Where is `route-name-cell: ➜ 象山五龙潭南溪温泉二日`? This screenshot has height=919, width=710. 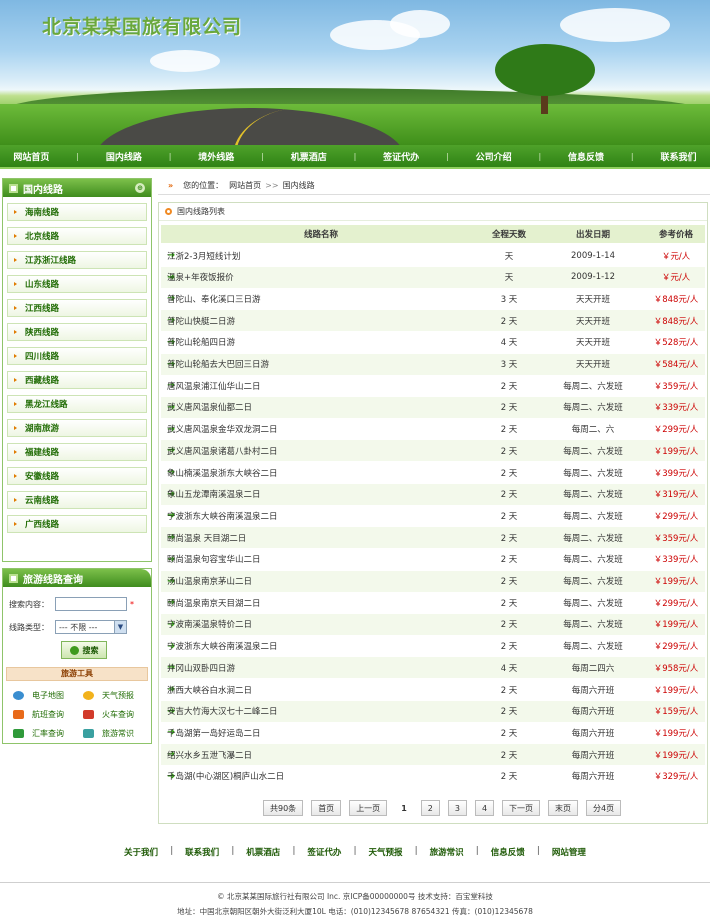 route-name-cell: ➜ 象山五龙潭南溪温泉二日 is located at coordinates (320, 494).